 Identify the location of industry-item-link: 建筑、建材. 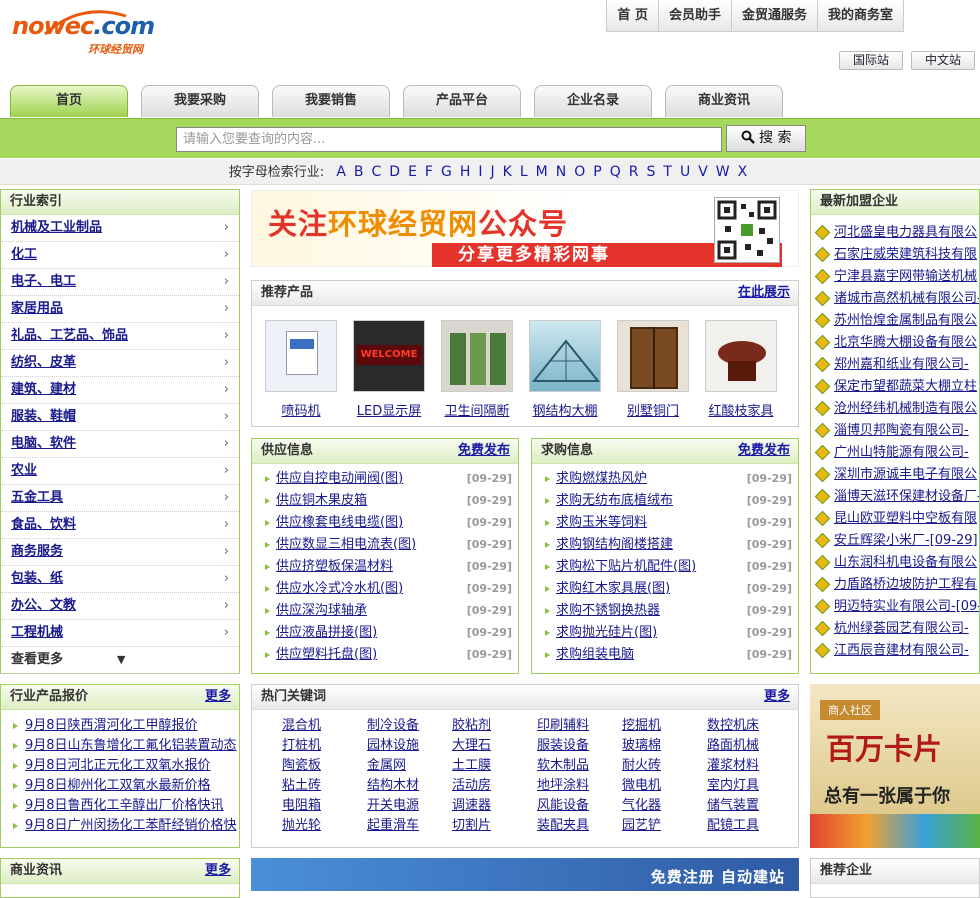
(43, 389).